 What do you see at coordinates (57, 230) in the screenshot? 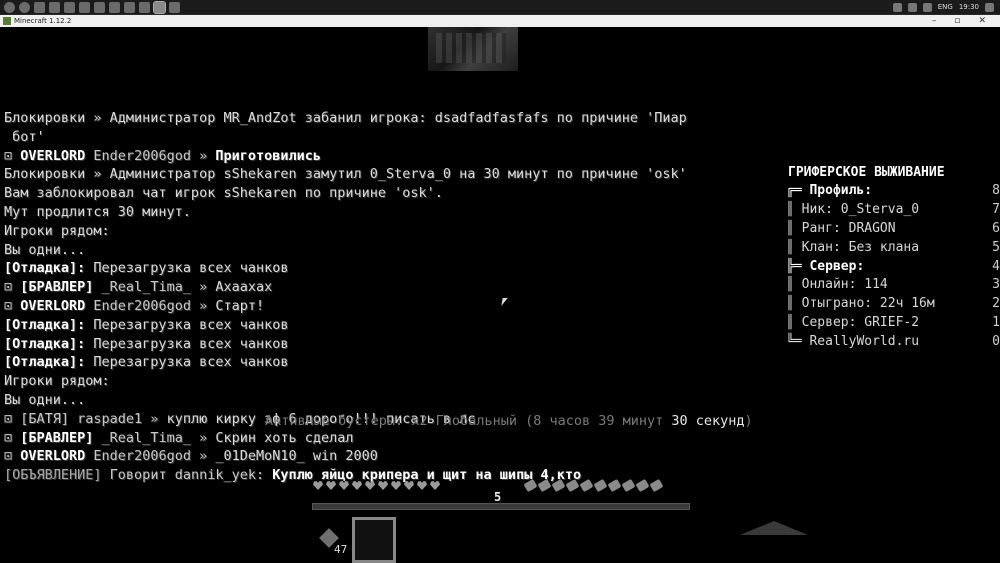
I see `chat-segment: Игроки рядом:` at bounding box center [57, 230].